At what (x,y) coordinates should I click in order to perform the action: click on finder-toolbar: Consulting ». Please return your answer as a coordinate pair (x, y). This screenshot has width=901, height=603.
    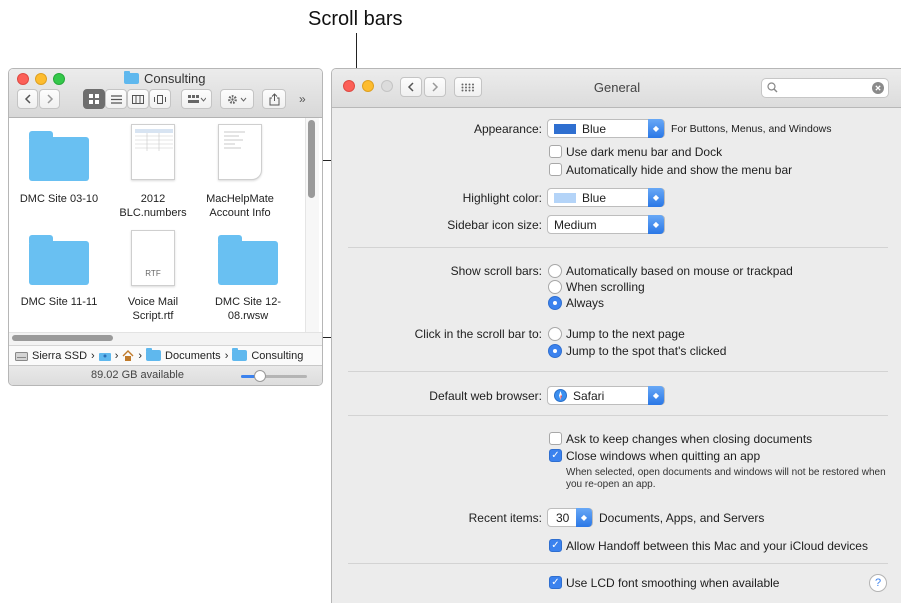
    Looking at the image, I should click on (165, 93).